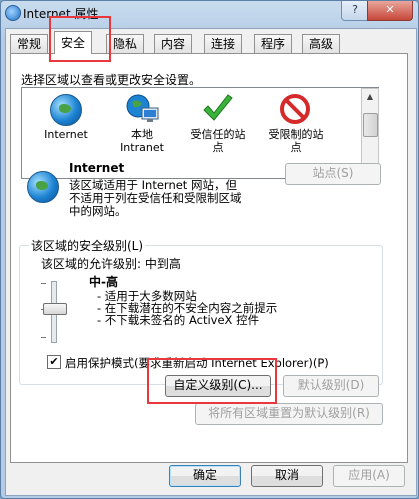  What do you see at coordinates (87, 245) in the screenshot?
I see `security-level-group-label: 该区域的安全级别(L)` at bounding box center [87, 245].